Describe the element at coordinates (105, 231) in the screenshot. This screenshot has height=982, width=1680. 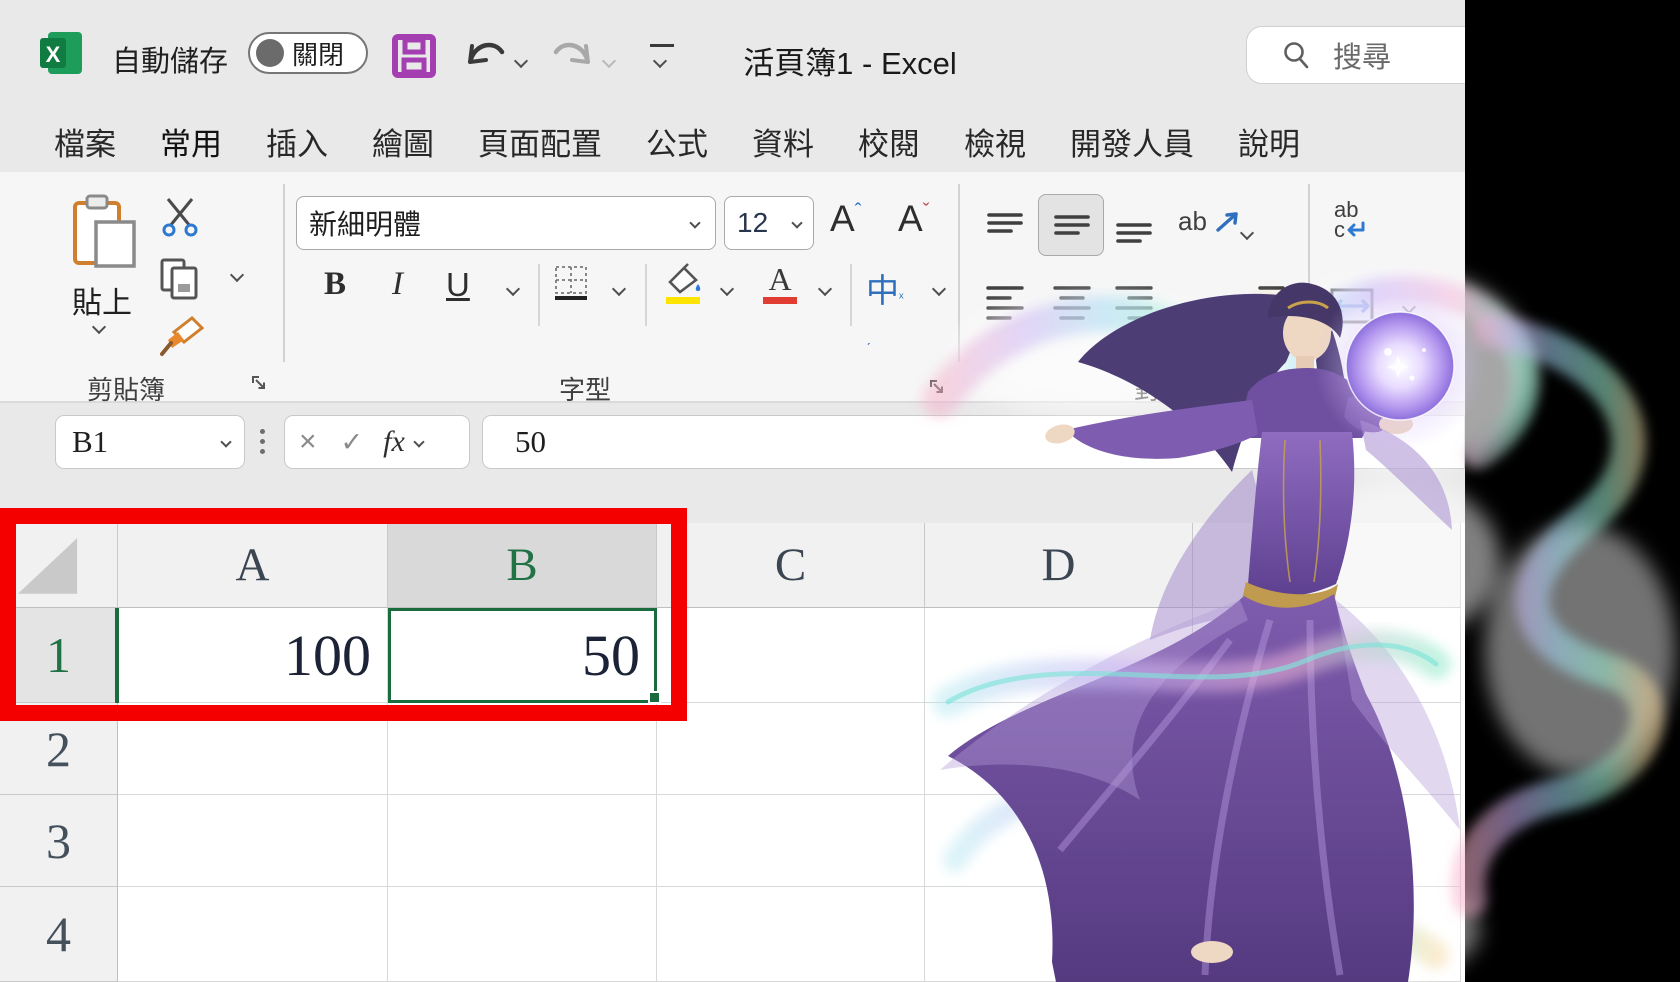
I see `paste-icon` at that location.